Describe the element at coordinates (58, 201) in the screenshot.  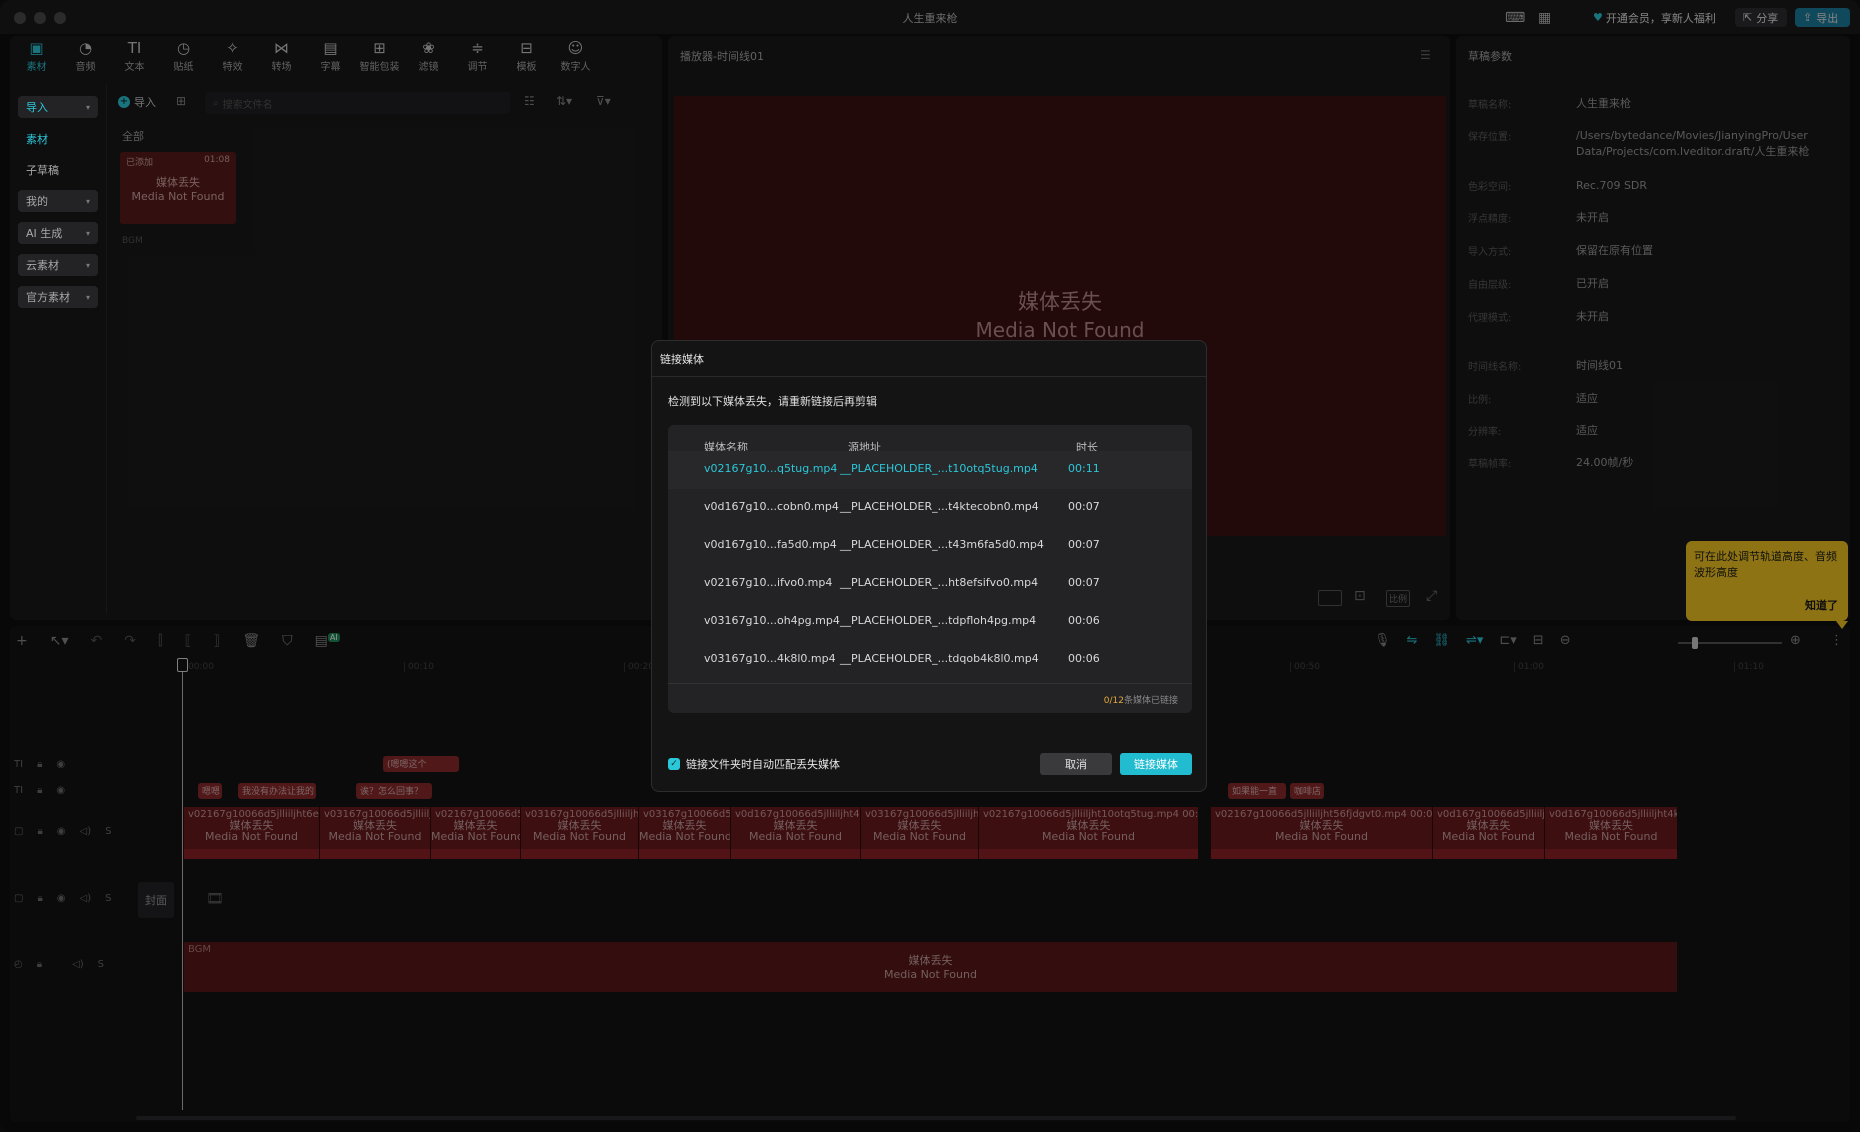
I see `sidebar-item-3: 我的 ▾` at that location.